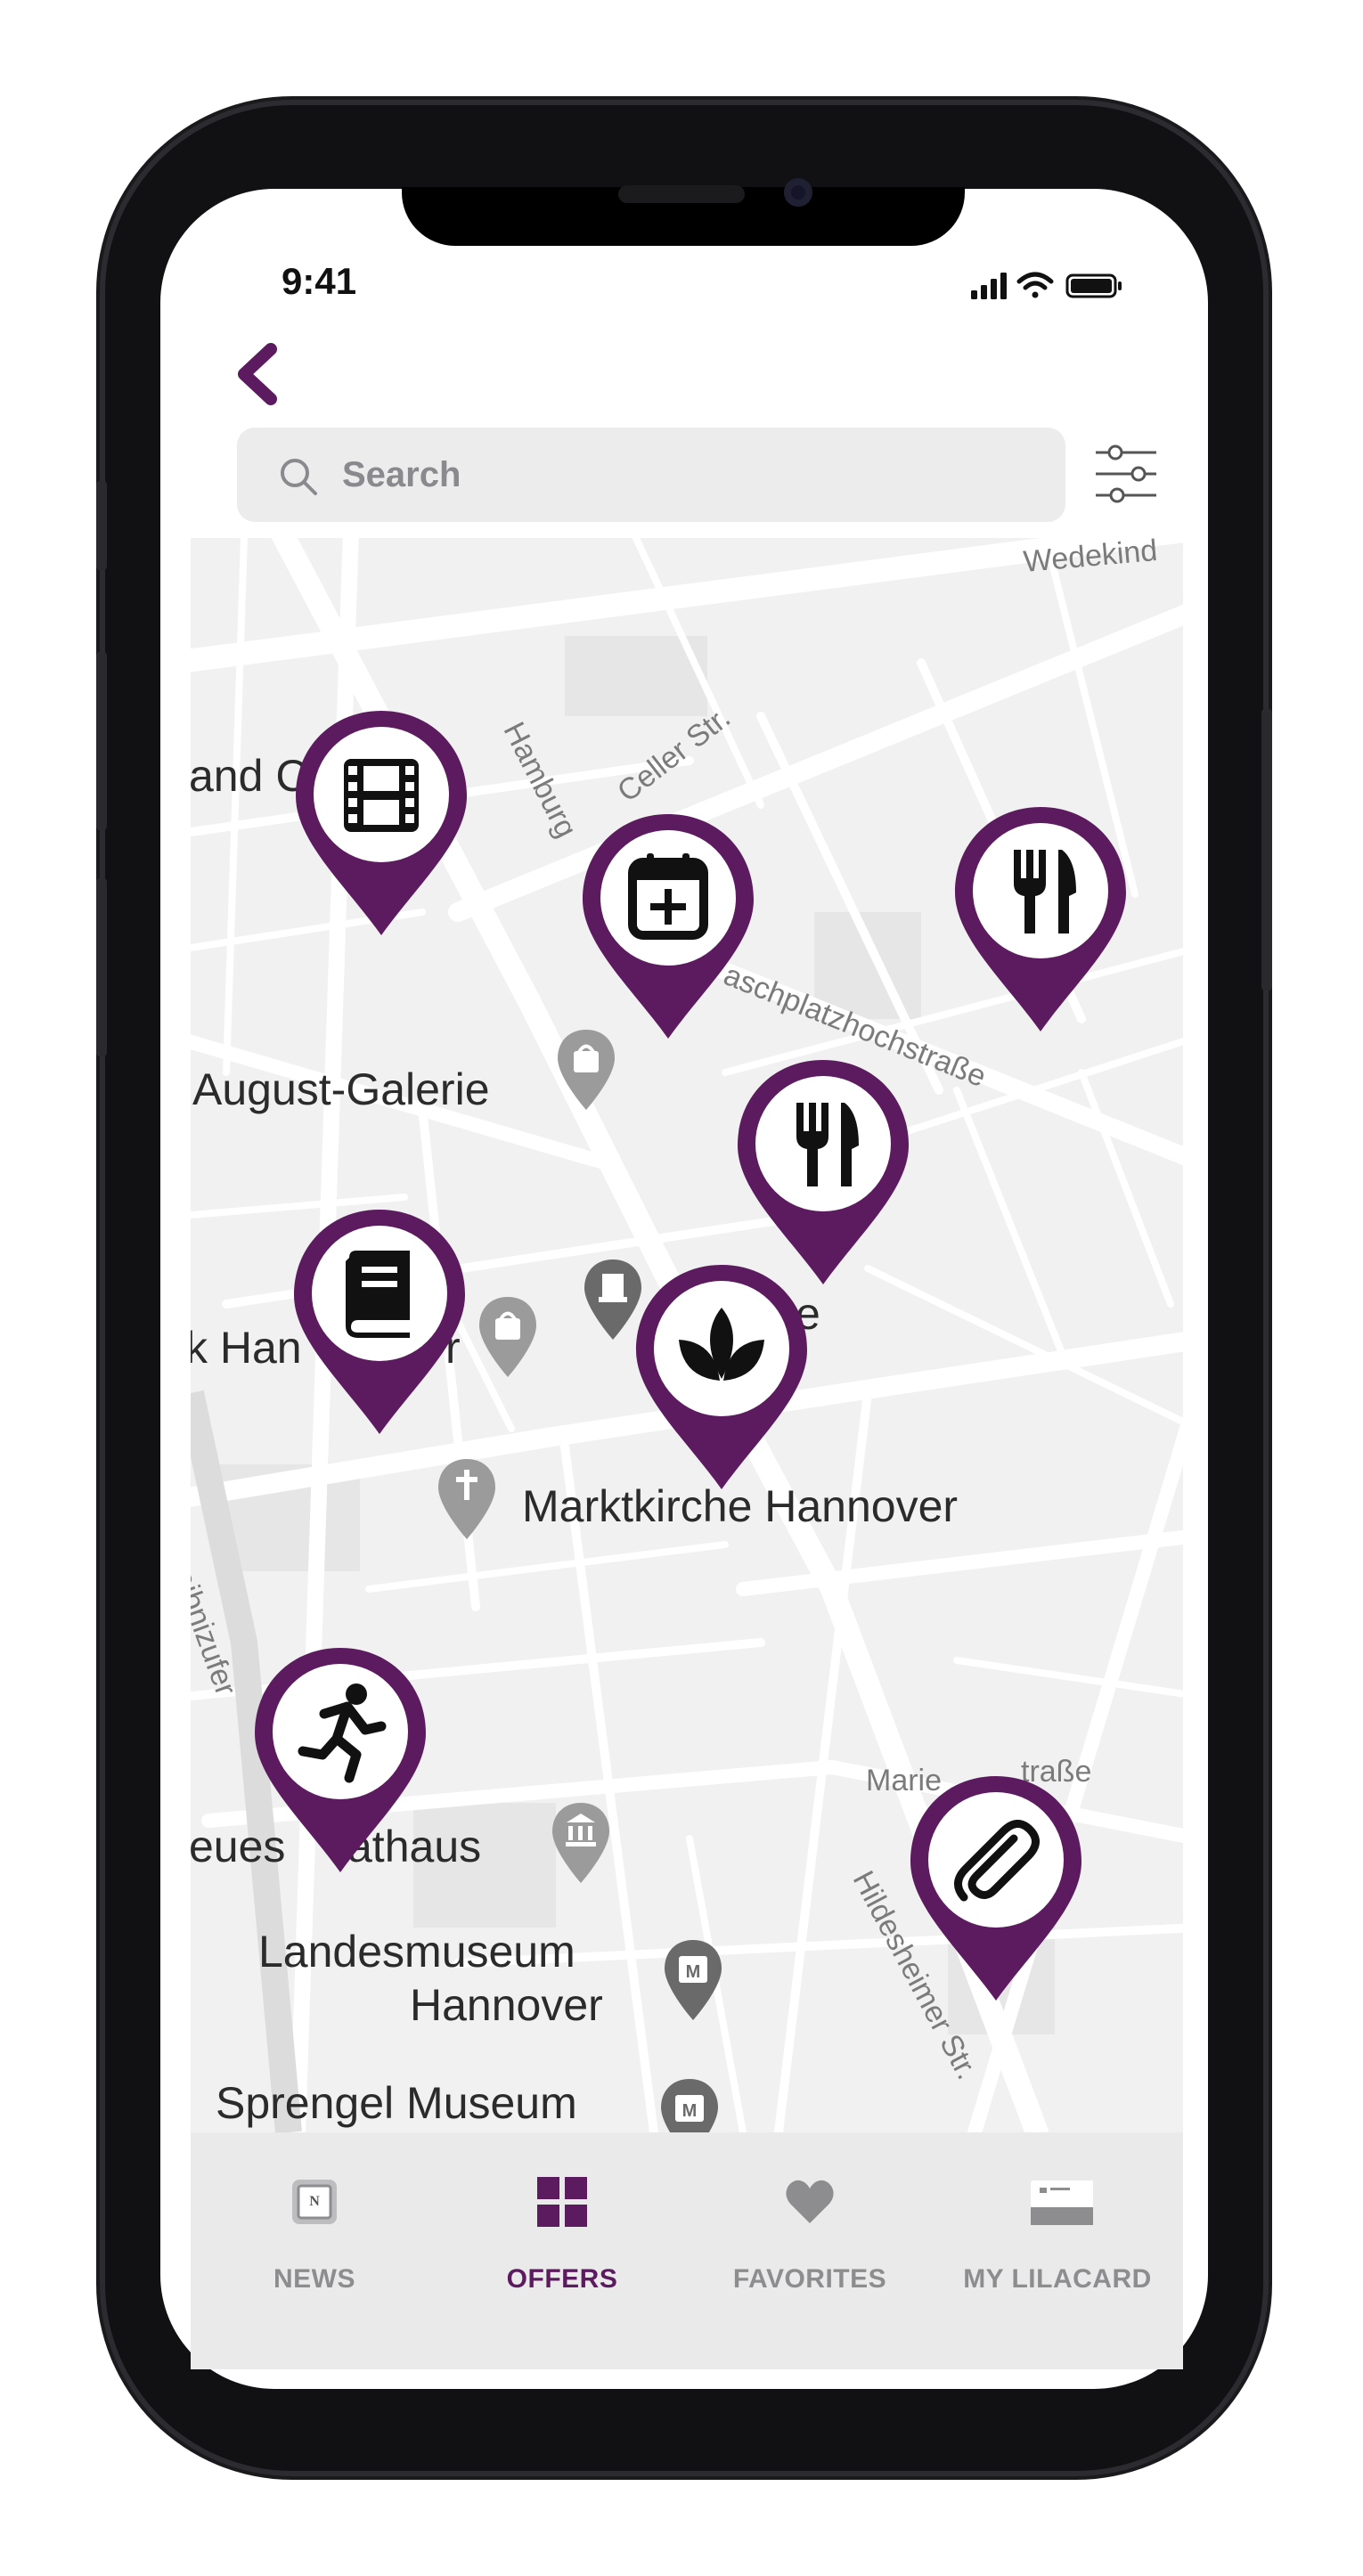 The height and width of the screenshot is (2576, 1363). I want to click on tab-offers-label: OFFERS, so click(562, 2279).